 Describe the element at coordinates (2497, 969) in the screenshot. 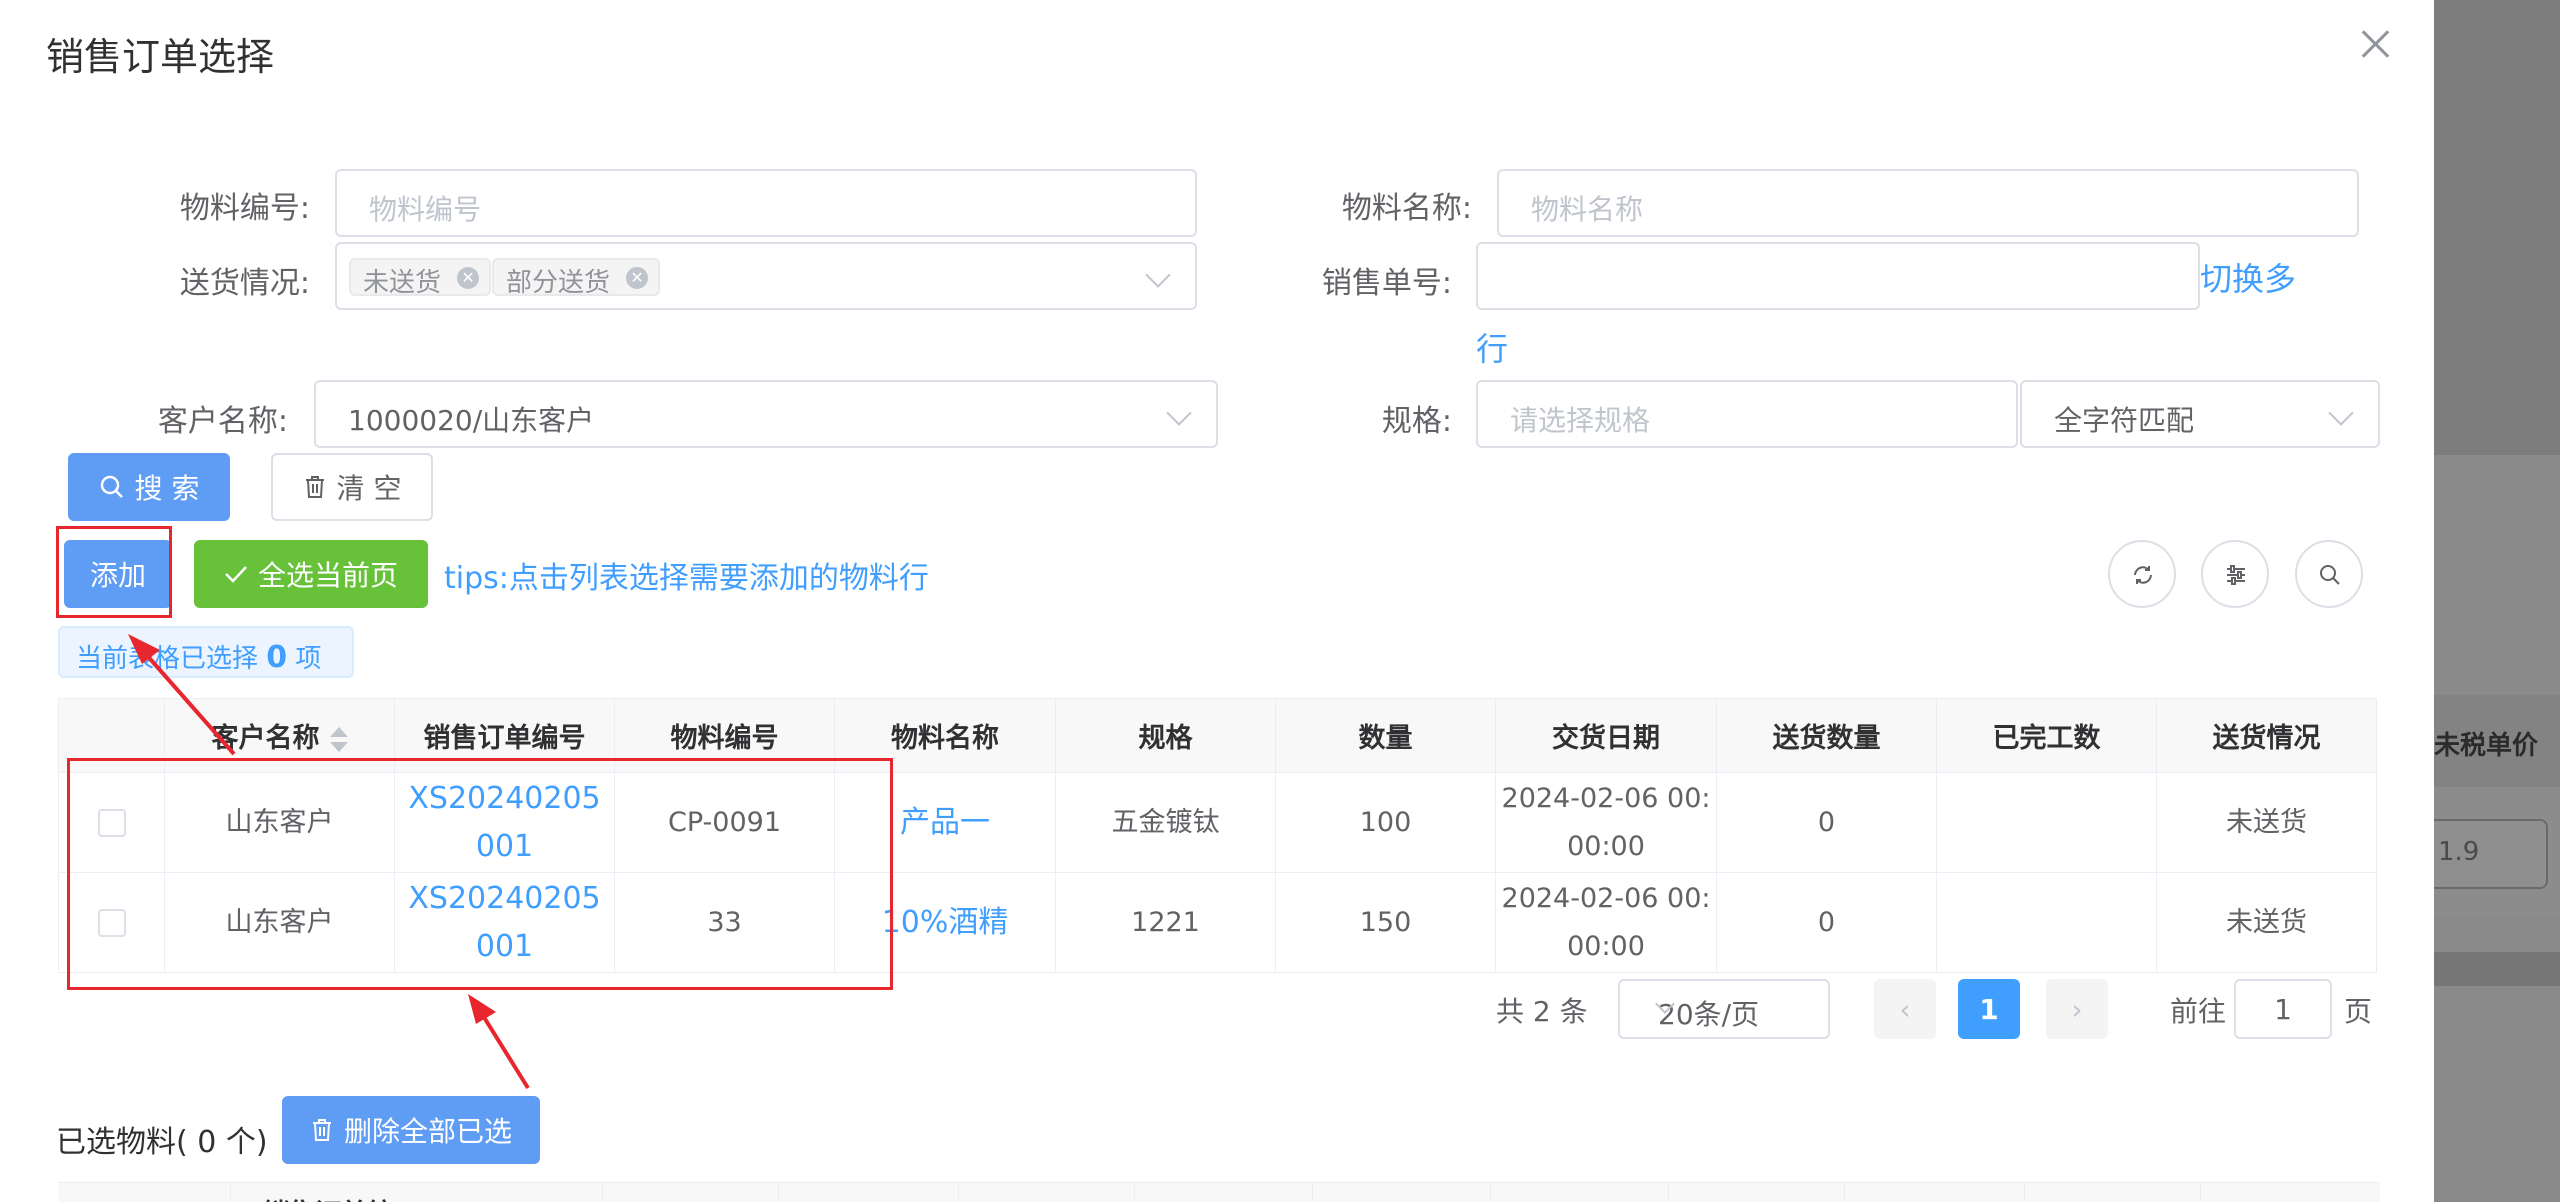

I see `background-strip` at that location.